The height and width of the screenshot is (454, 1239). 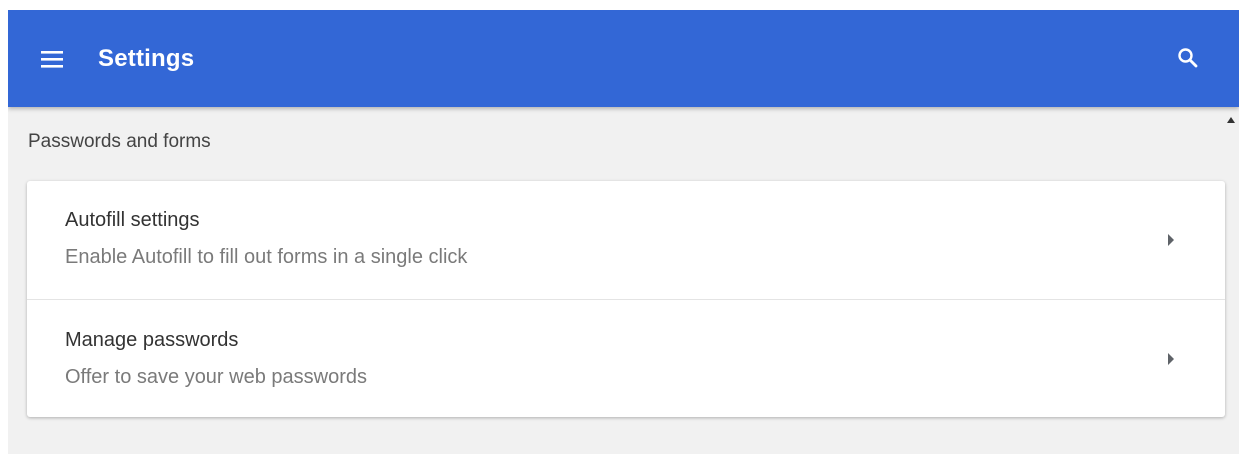 What do you see at coordinates (216, 377) in the screenshot?
I see `manage-passwords-description: Offer to save your web passwords` at bounding box center [216, 377].